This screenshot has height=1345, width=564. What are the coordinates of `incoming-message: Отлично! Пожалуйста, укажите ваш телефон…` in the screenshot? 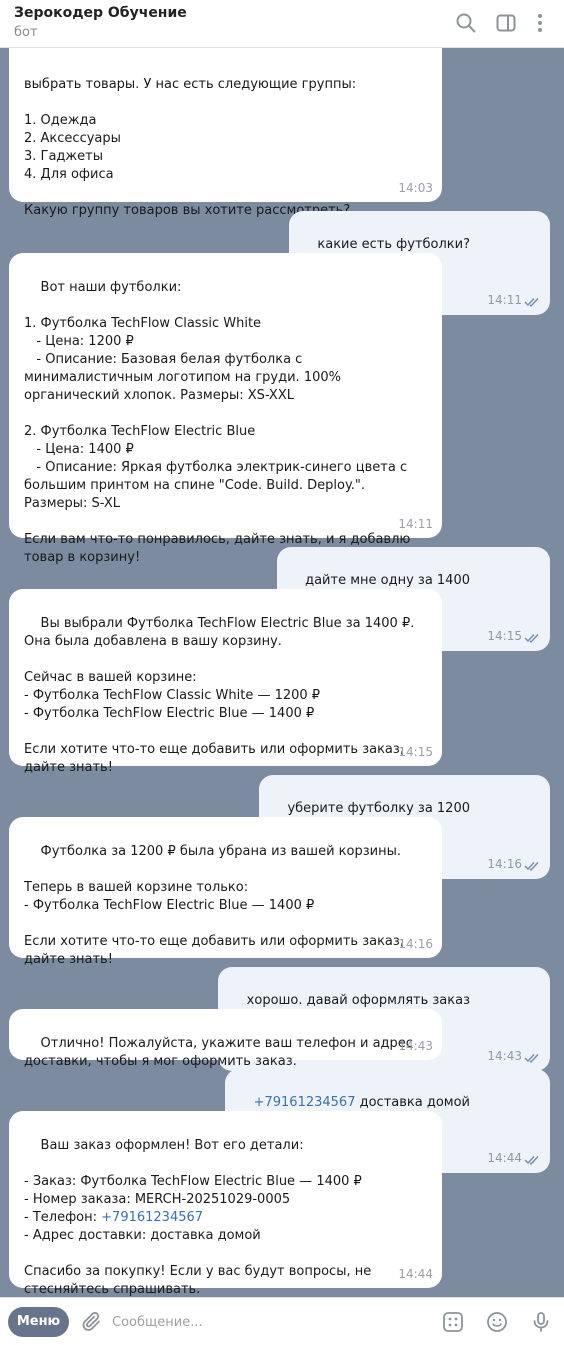 It's located at (225, 1039).